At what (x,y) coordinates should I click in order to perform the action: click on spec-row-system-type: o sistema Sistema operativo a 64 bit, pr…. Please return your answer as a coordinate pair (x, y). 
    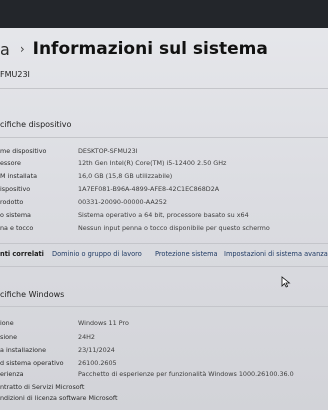
    Looking at the image, I should click on (164, 216).